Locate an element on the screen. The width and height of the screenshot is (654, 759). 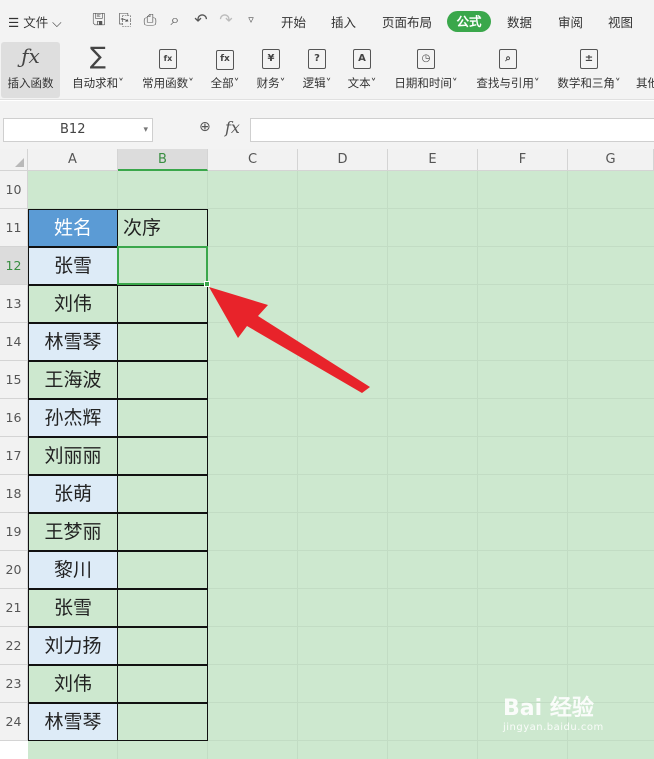
baidu-watermark: Bai 经验 jingyan.baidu.com is located at coordinates (553, 711).